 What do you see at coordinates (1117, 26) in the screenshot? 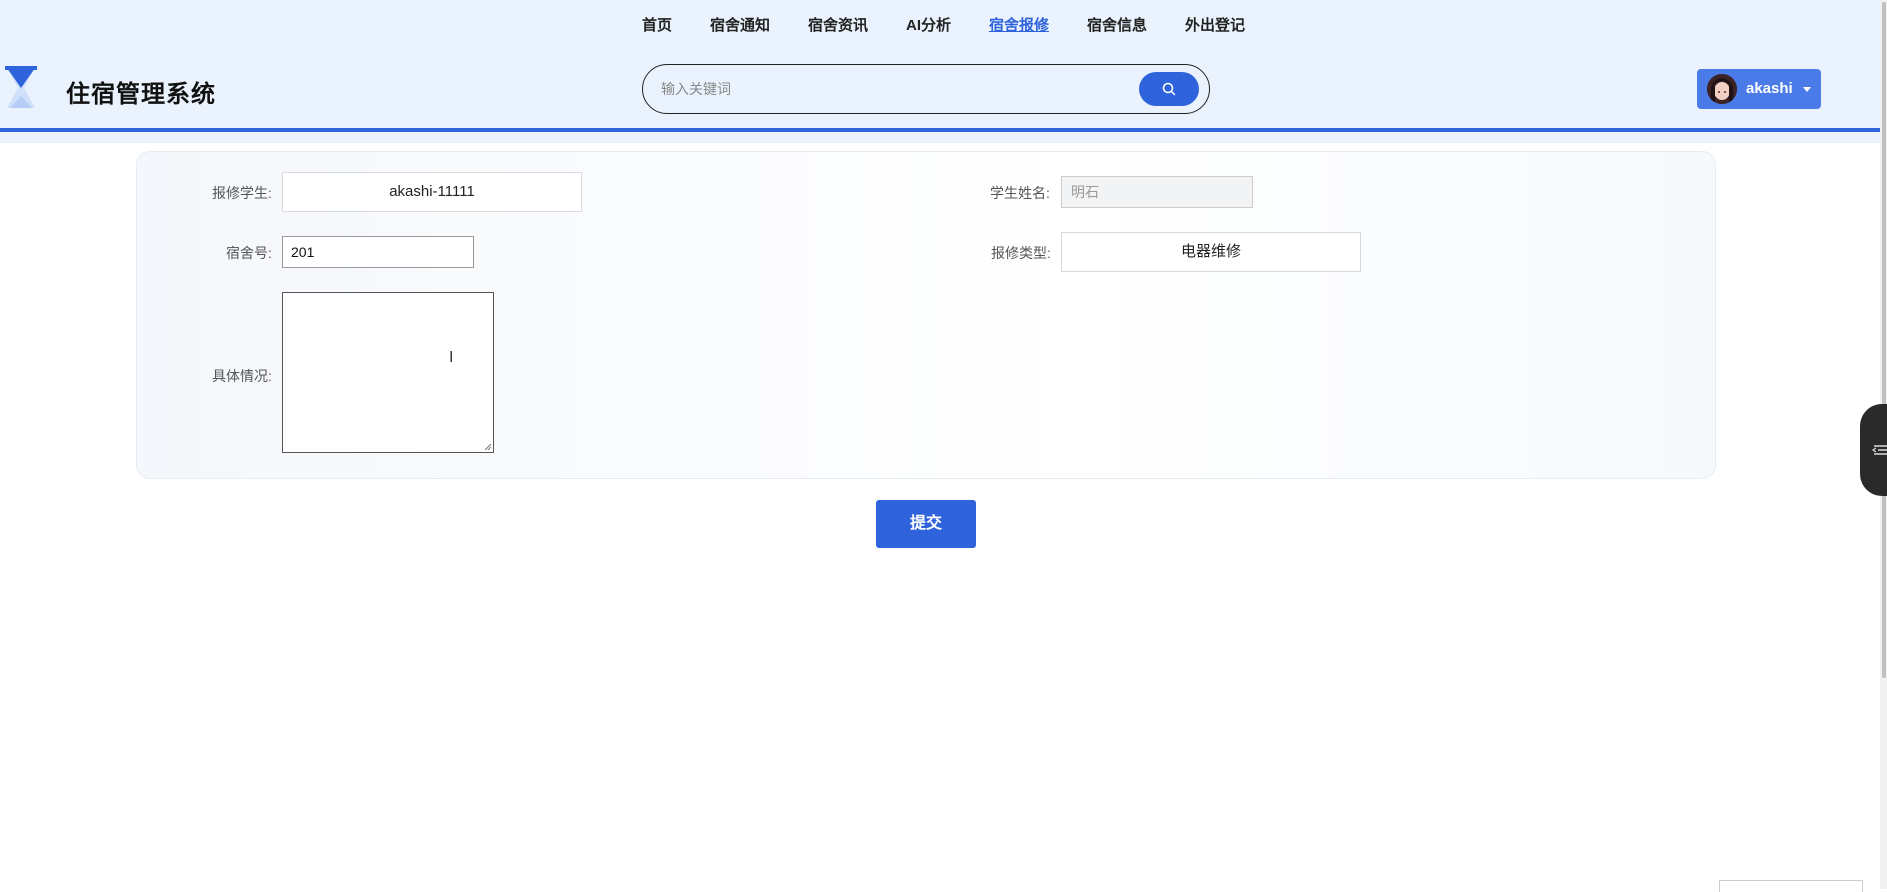
I see `nav-item-5: 宿舍信息` at bounding box center [1117, 26].